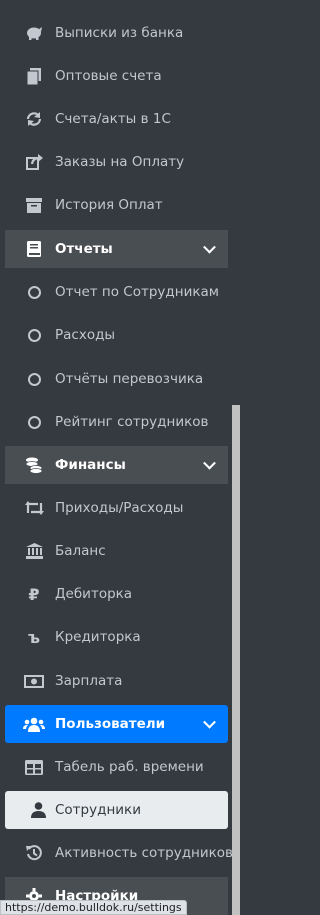  What do you see at coordinates (119, 508) in the screenshot?
I see `sidebar-item-label: Приходы/Расходы` at bounding box center [119, 508].